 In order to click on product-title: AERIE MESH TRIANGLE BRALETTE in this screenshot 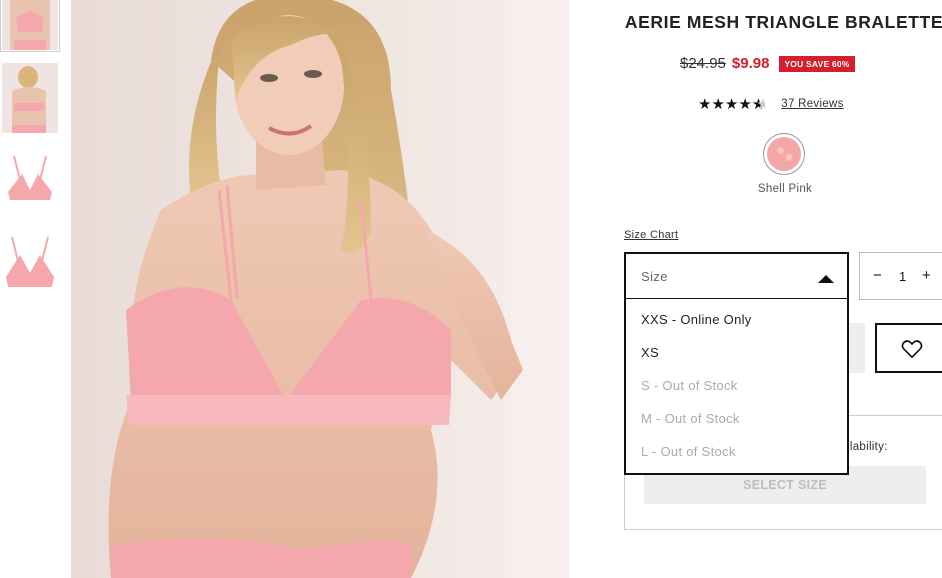, I will do `click(783, 22)`.